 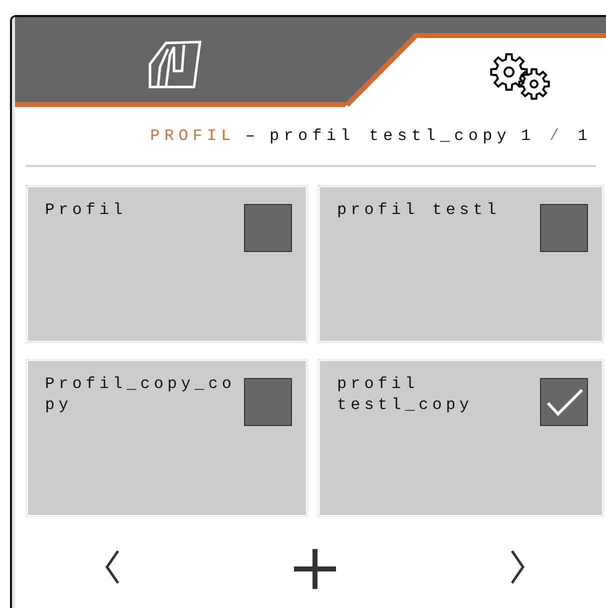 What do you see at coordinates (140, 395) in the screenshot?
I see `profile-label: Profil_copy_copy` at bounding box center [140, 395].